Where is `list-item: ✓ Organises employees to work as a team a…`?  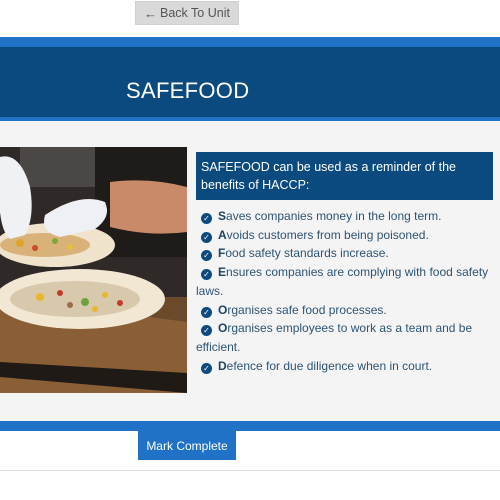
list-item: ✓ Organises employees to work as a team a… is located at coordinates (334, 337).